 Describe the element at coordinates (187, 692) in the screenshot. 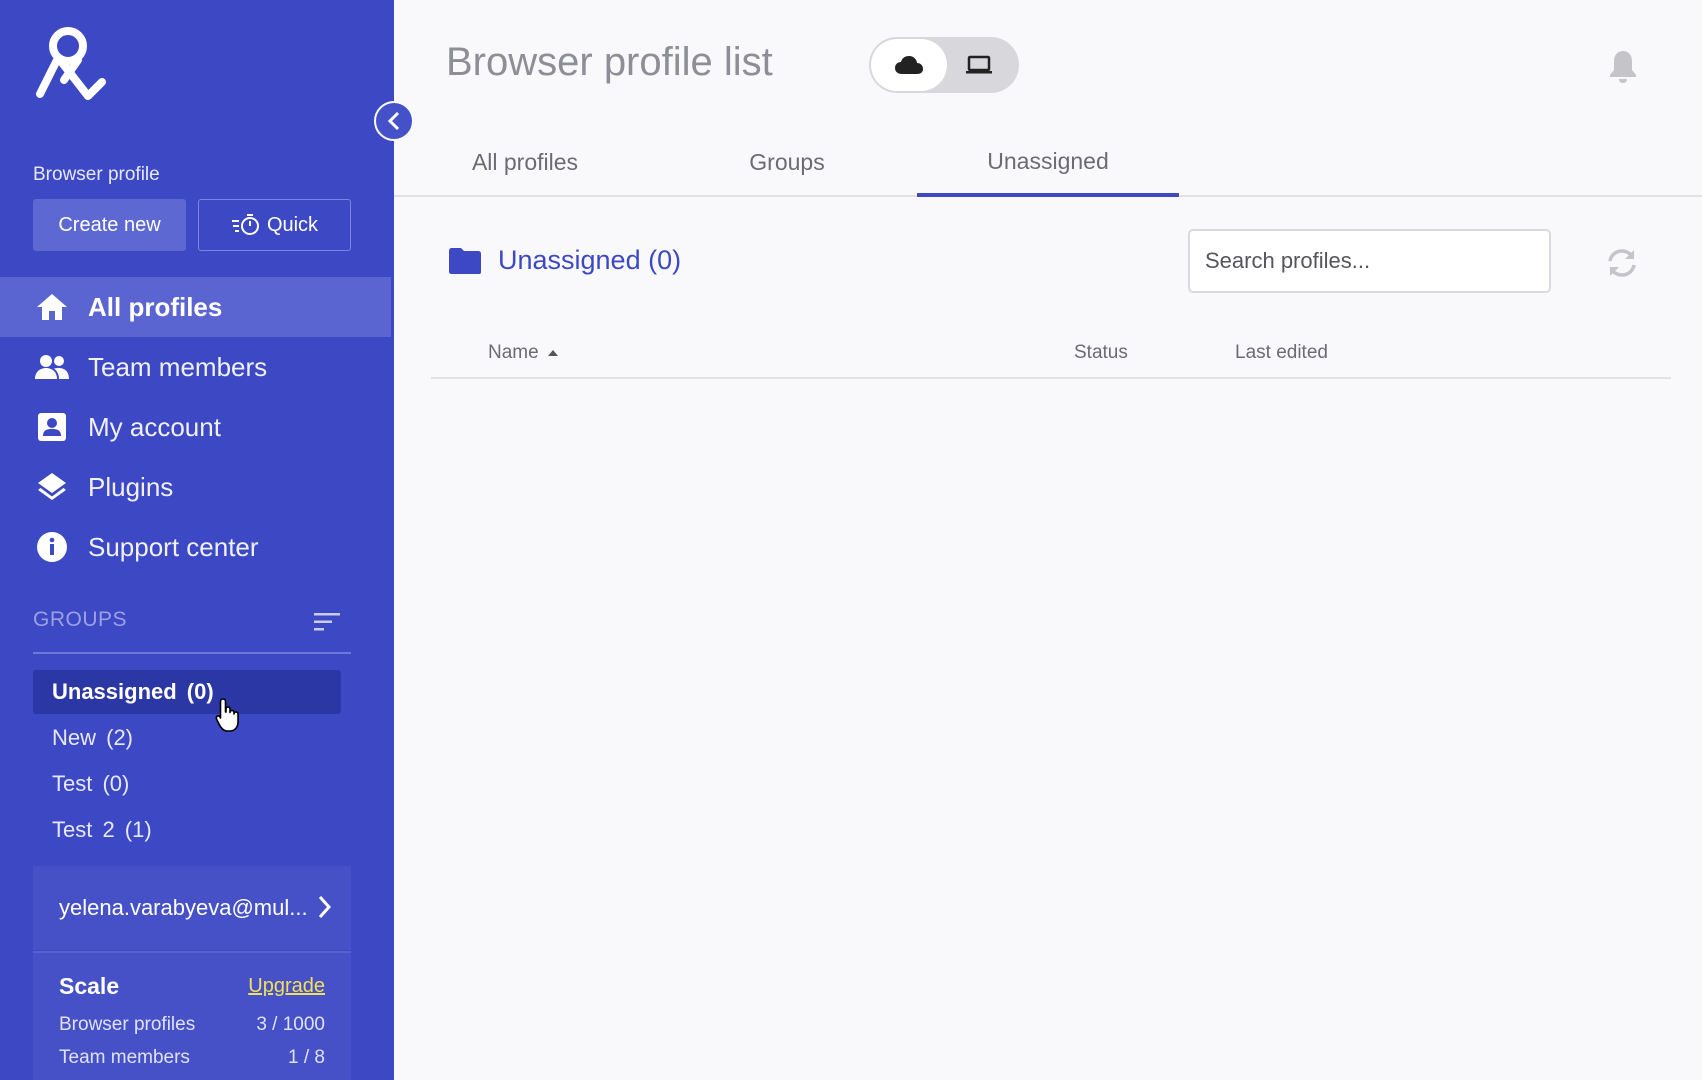

I see `group-item-unassigned: Unassigned (0)` at that location.